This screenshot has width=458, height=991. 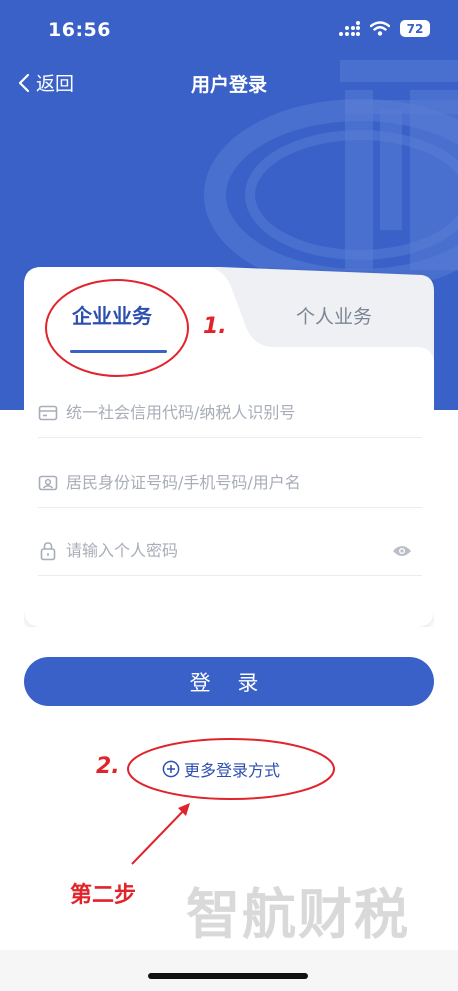 I want to click on battery-level: 72, so click(x=415, y=28).